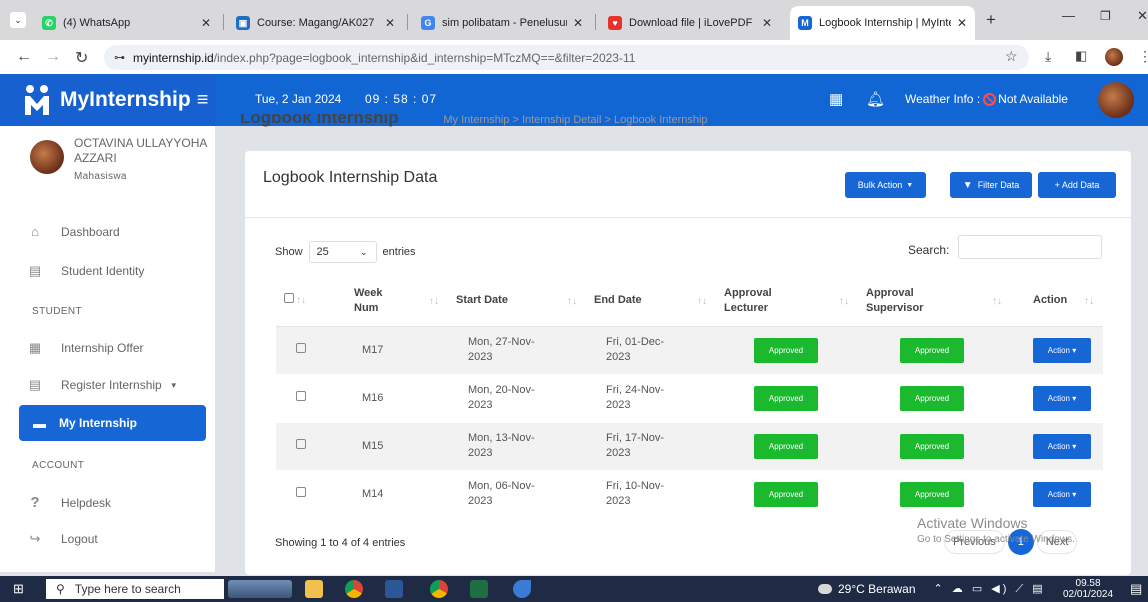  What do you see at coordinates (1142, 16) in the screenshot?
I see `close-window-button: ✕` at bounding box center [1142, 16].